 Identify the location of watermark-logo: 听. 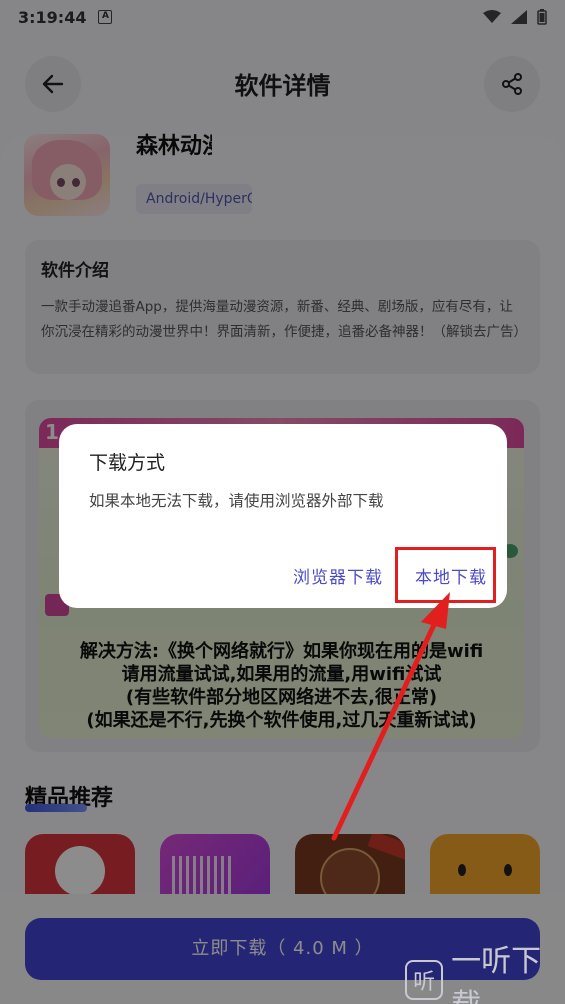
(424, 980).